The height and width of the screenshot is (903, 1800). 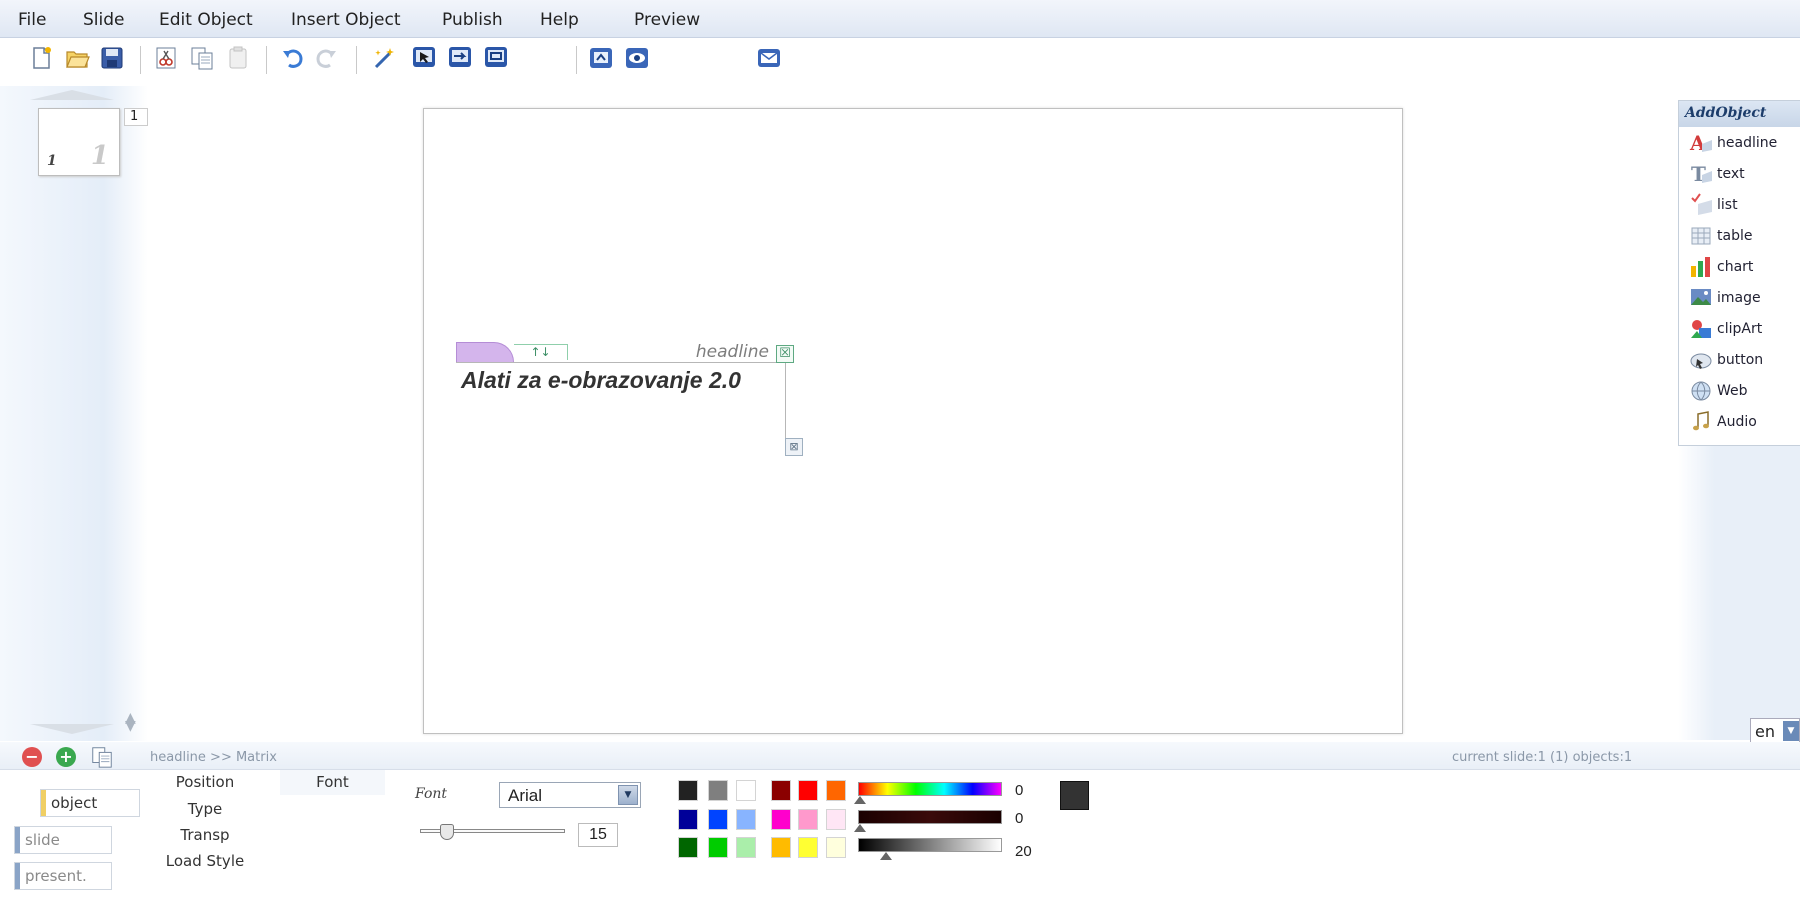 What do you see at coordinates (1775, 731) in the screenshot?
I see `language-select: en ▼` at bounding box center [1775, 731].